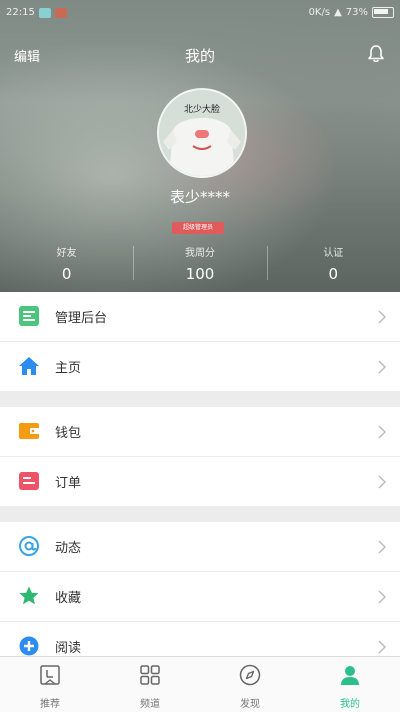  I want to click on menu-group: 钱包 订单, so click(200, 456).